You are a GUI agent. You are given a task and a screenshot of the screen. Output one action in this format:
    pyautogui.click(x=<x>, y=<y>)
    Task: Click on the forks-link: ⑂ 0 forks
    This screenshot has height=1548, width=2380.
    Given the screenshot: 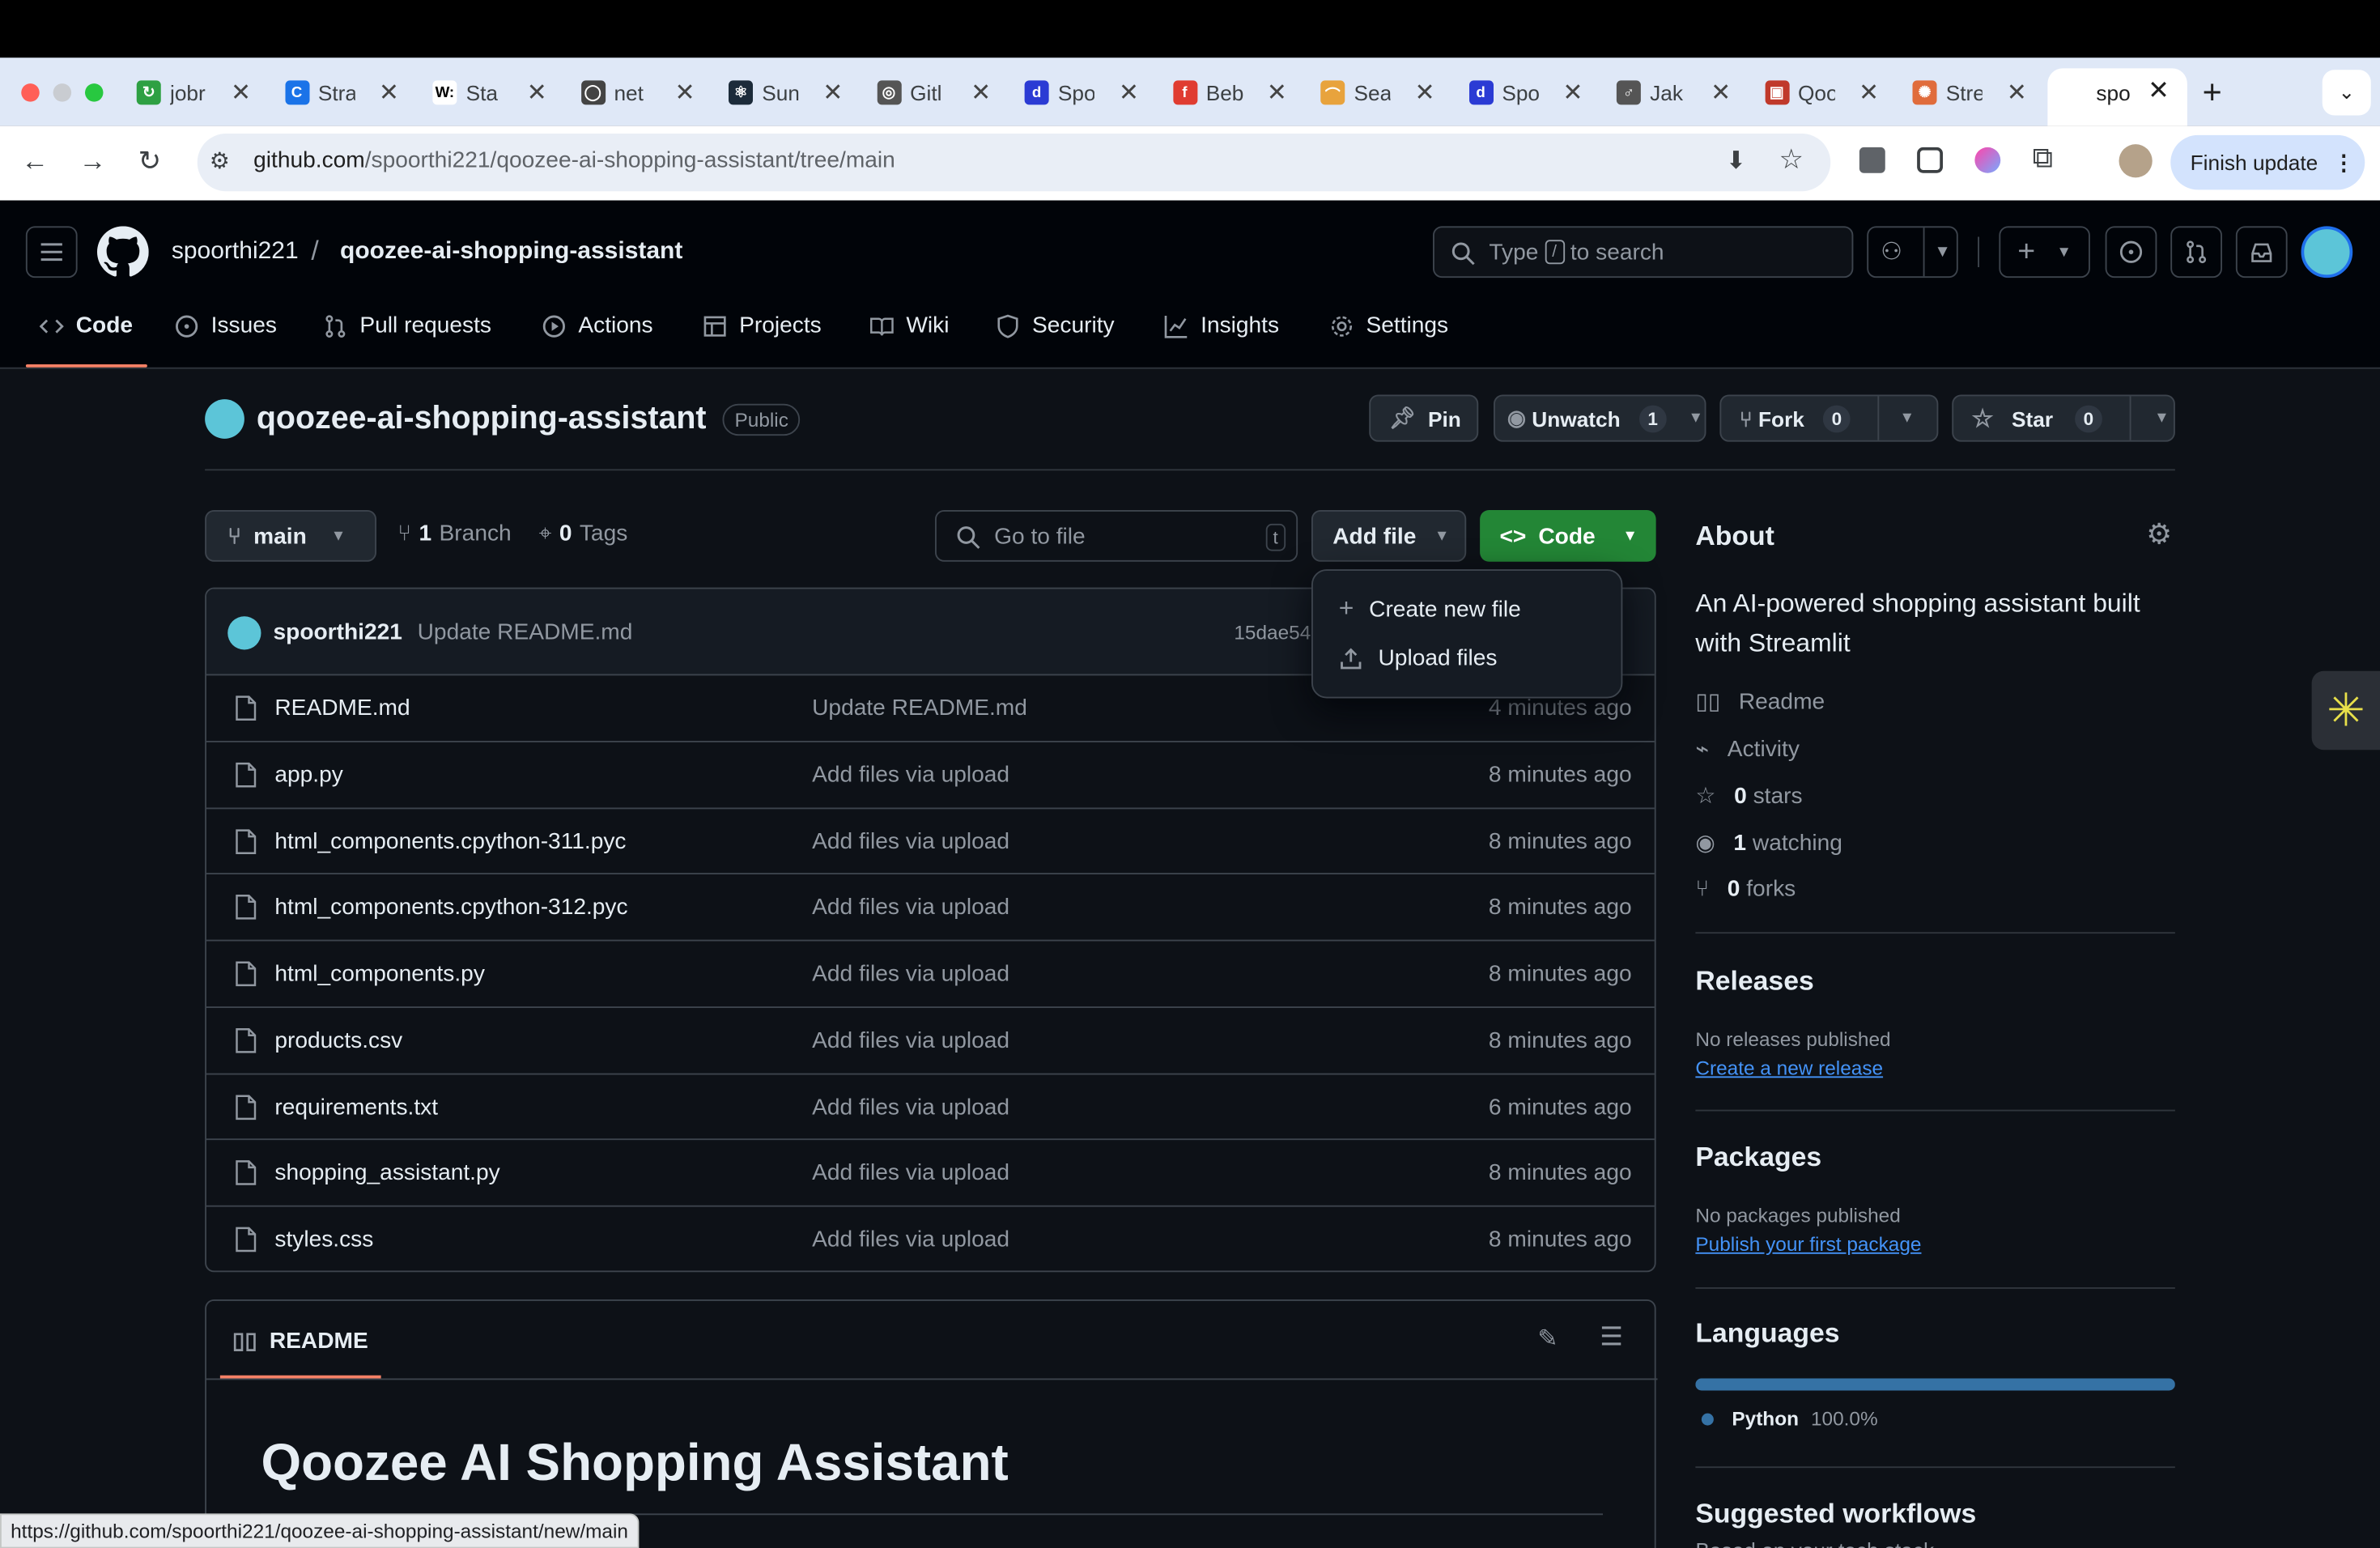 What is the action you would take?
    pyautogui.click(x=1746, y=889)
    